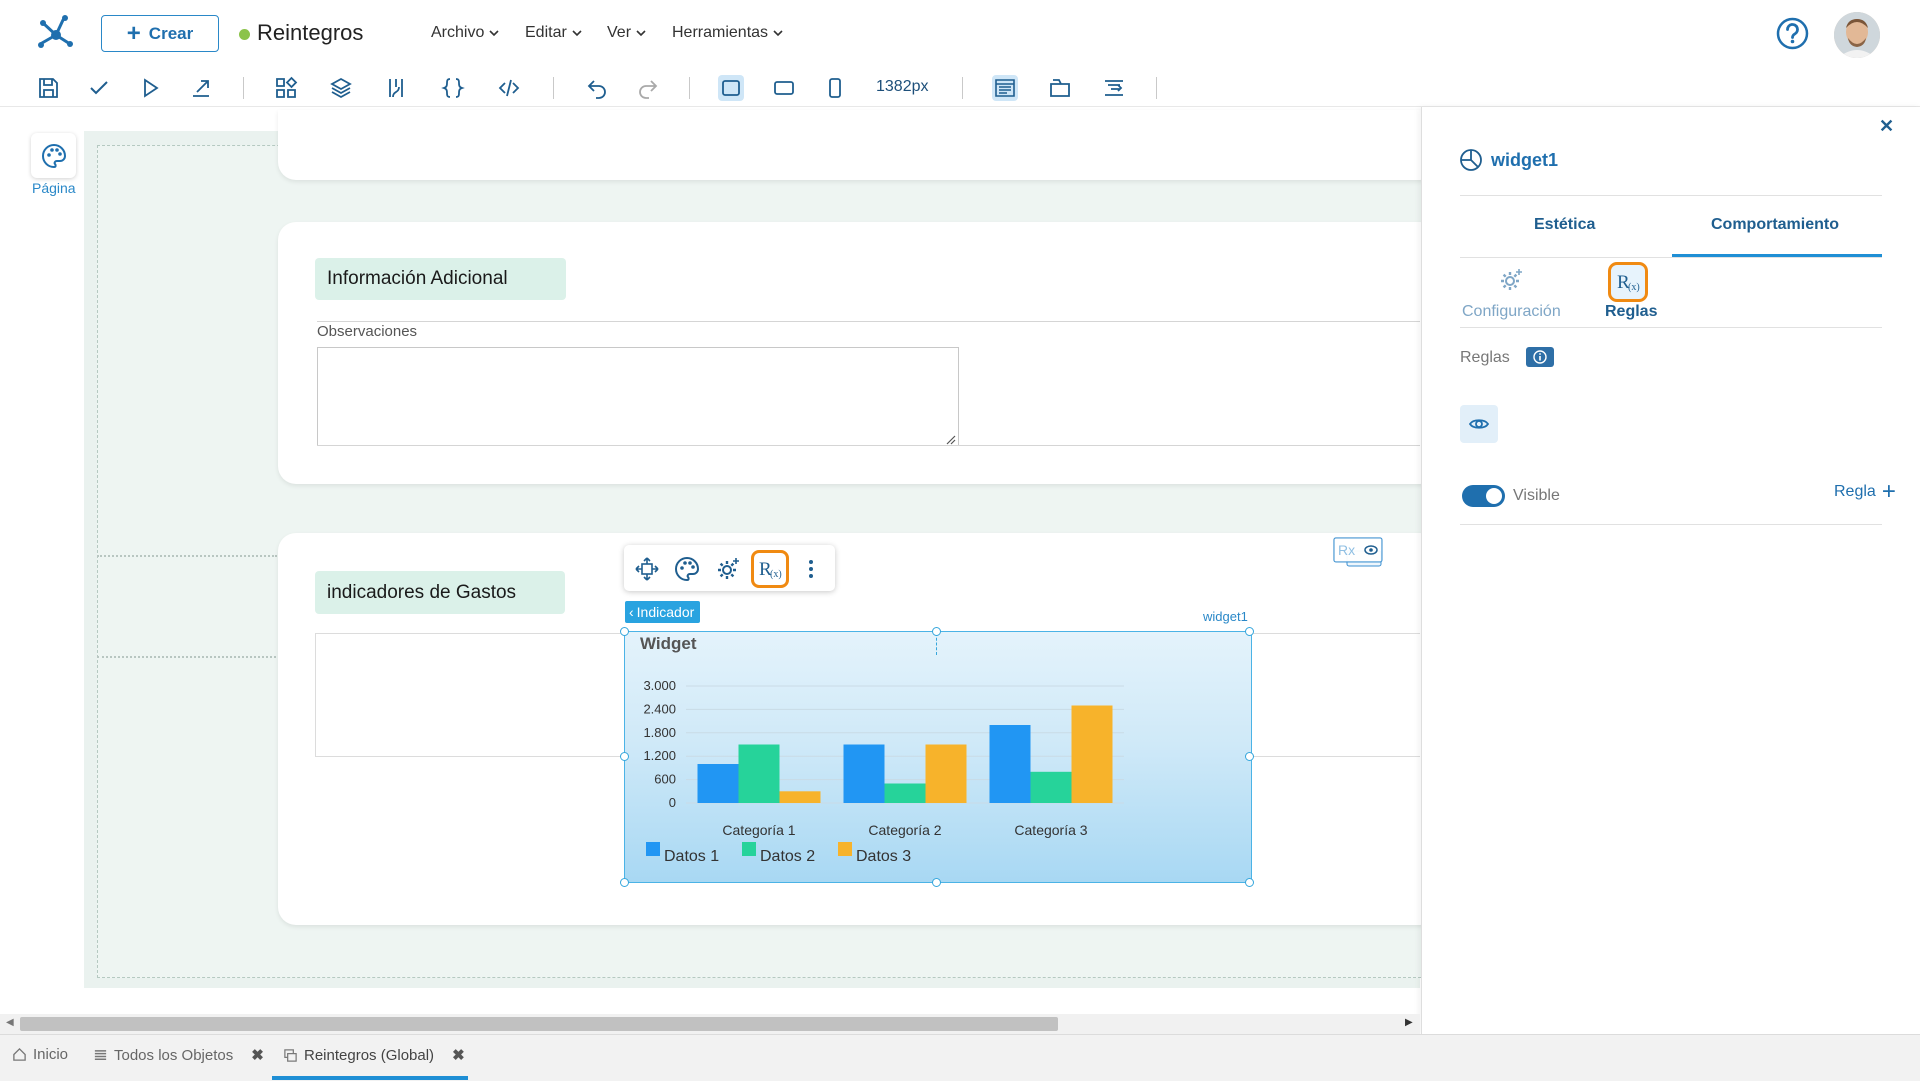 Image resolution: width=1920 pixels, height=1081 pixels. I want to click on scroll-right-arrow-icon: ▶, so click(1409, 1022).